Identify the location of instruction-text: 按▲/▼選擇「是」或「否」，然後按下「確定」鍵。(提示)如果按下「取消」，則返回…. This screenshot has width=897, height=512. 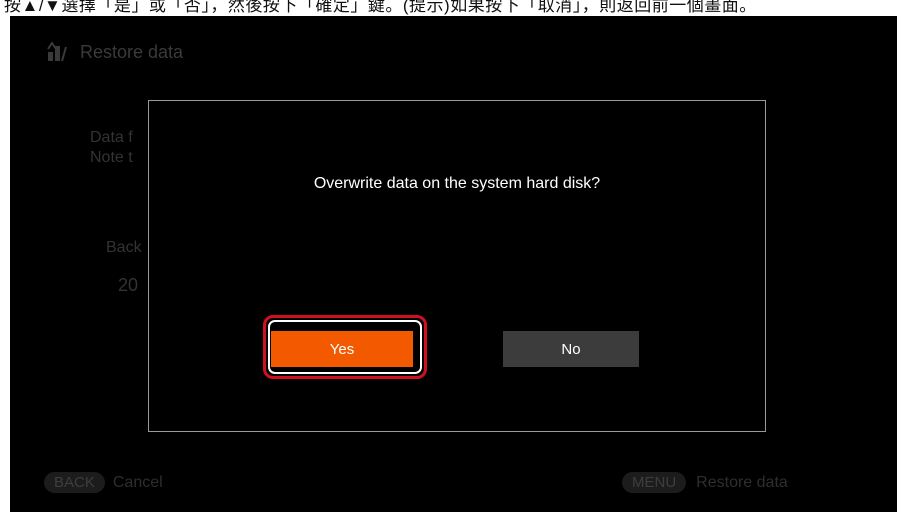
(380, 7).